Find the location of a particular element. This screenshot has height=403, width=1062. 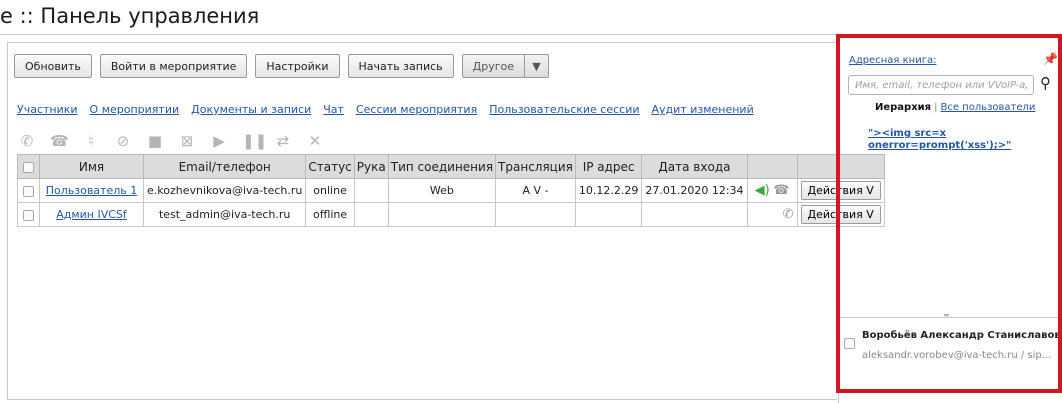

cell-date is located at coordinates (694, 214).